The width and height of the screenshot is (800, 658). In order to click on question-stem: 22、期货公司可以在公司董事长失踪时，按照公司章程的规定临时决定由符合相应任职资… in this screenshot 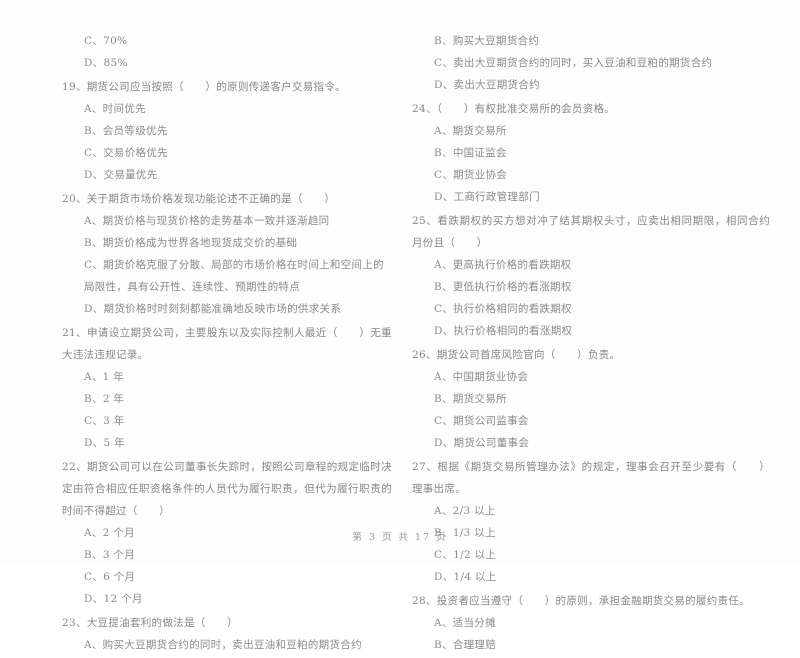, I will do `click(227, 489)`.